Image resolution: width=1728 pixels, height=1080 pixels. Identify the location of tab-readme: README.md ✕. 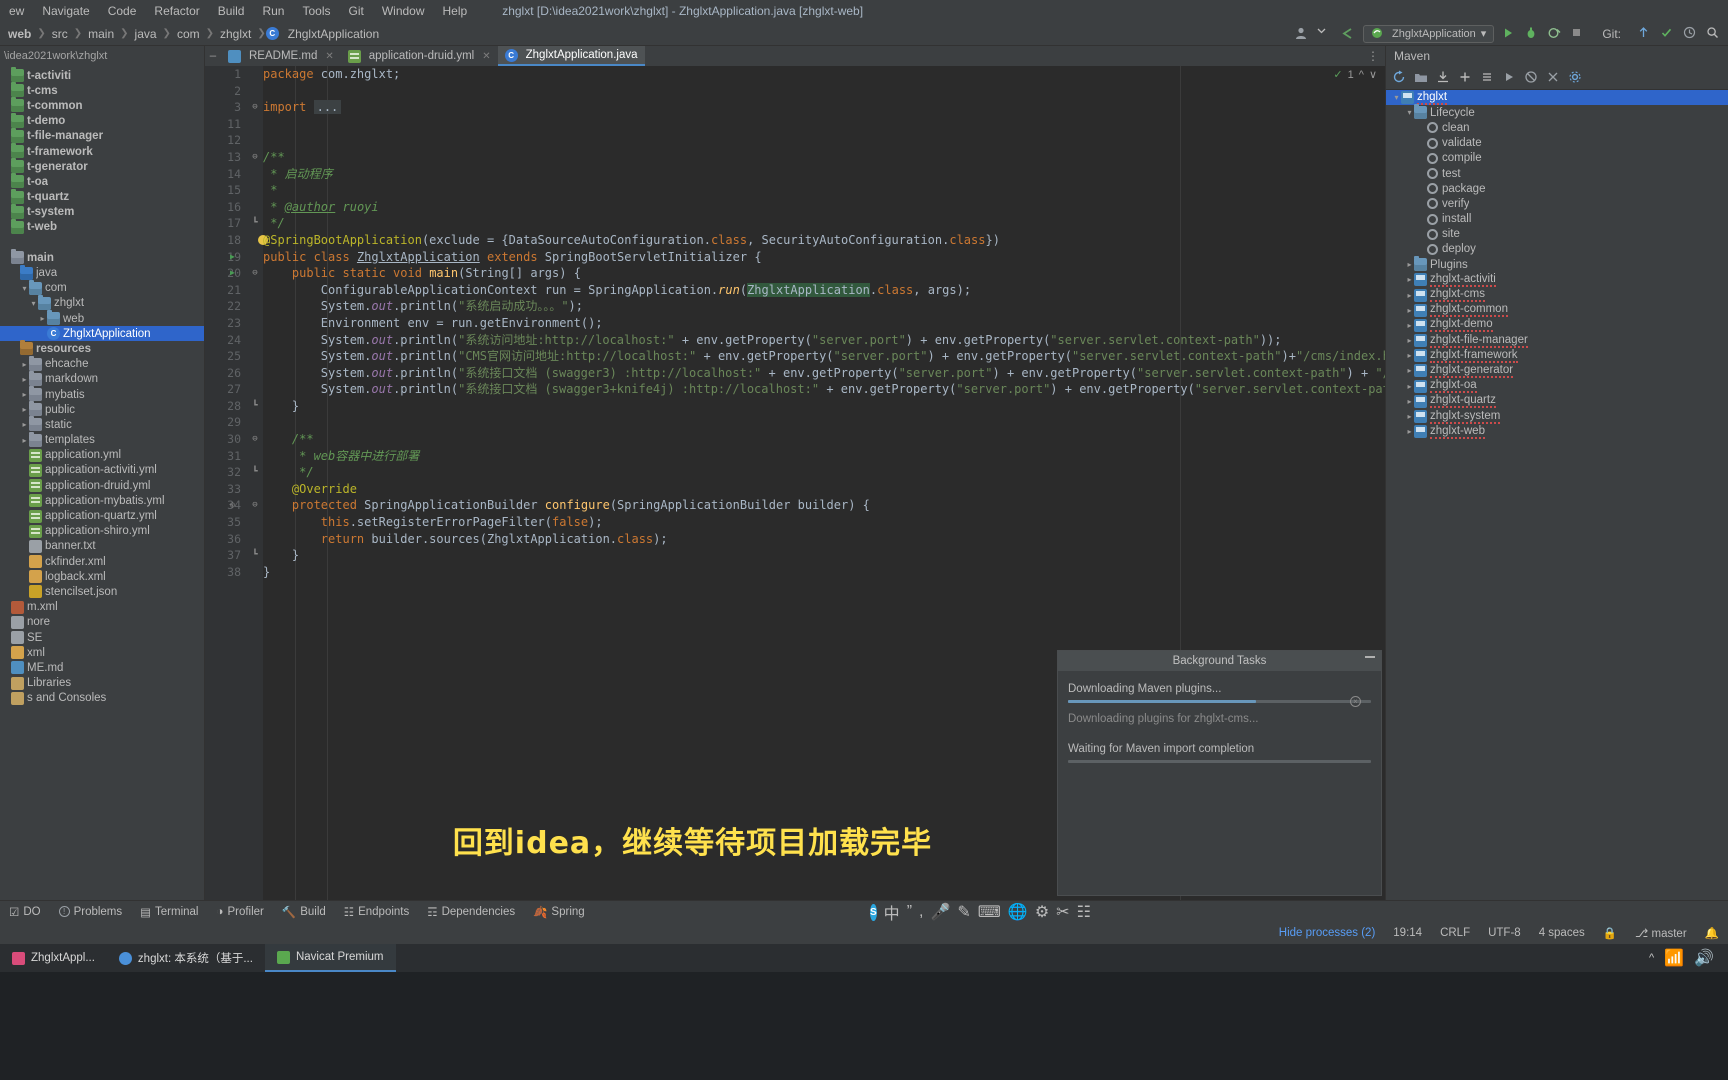
(281, 56).